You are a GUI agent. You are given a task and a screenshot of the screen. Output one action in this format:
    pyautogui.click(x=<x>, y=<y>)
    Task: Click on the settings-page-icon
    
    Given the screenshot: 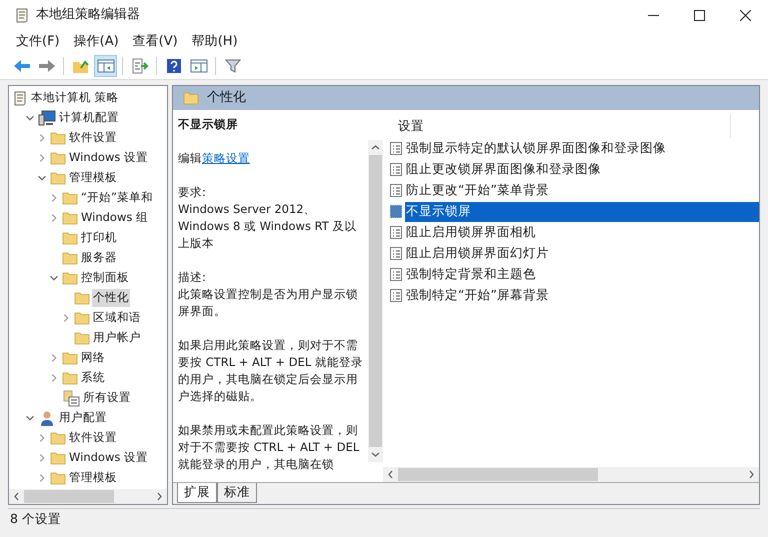 What is the action you would take?
    pyautogui.click(x=71, y=398)
    